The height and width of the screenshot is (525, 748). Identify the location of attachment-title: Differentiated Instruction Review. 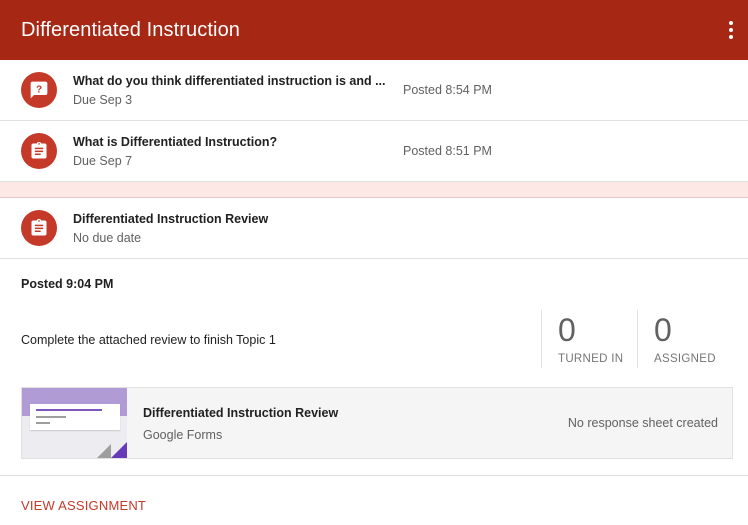
(241, 413).